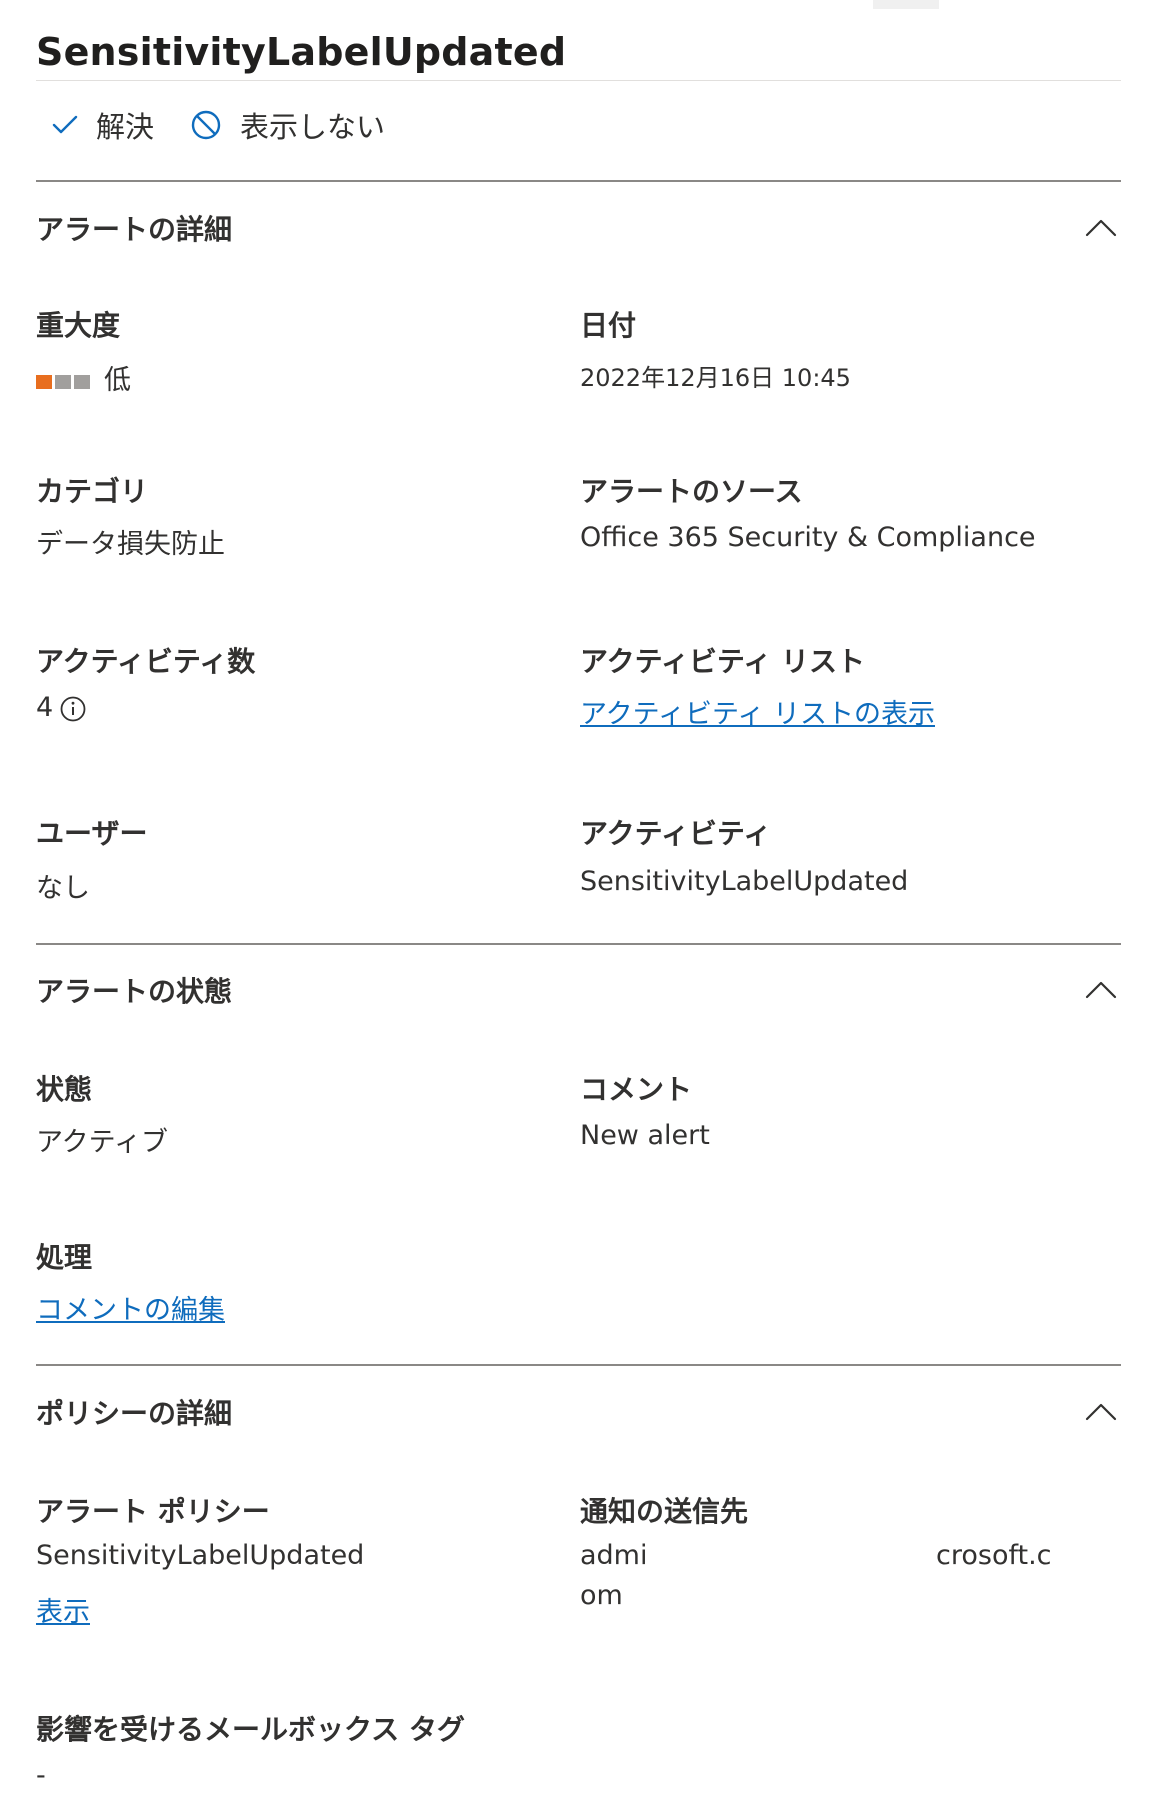 The width and height of the screenshot is (1158, 1813). I want to click on title-divider, so click(578, 80).